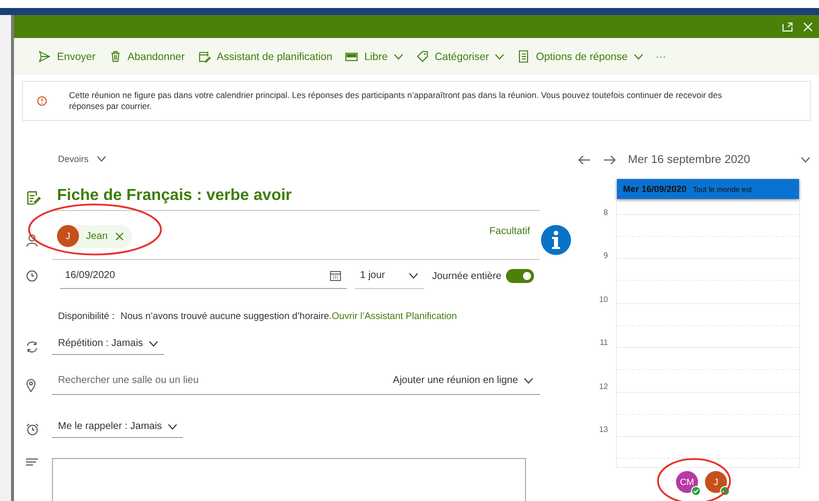 This screenshot has height=501, width=819. Describe the element at coordinates (690, 160) in the screenshot. I see `calendar-date: Mer 16 septembre 2020` at that location.